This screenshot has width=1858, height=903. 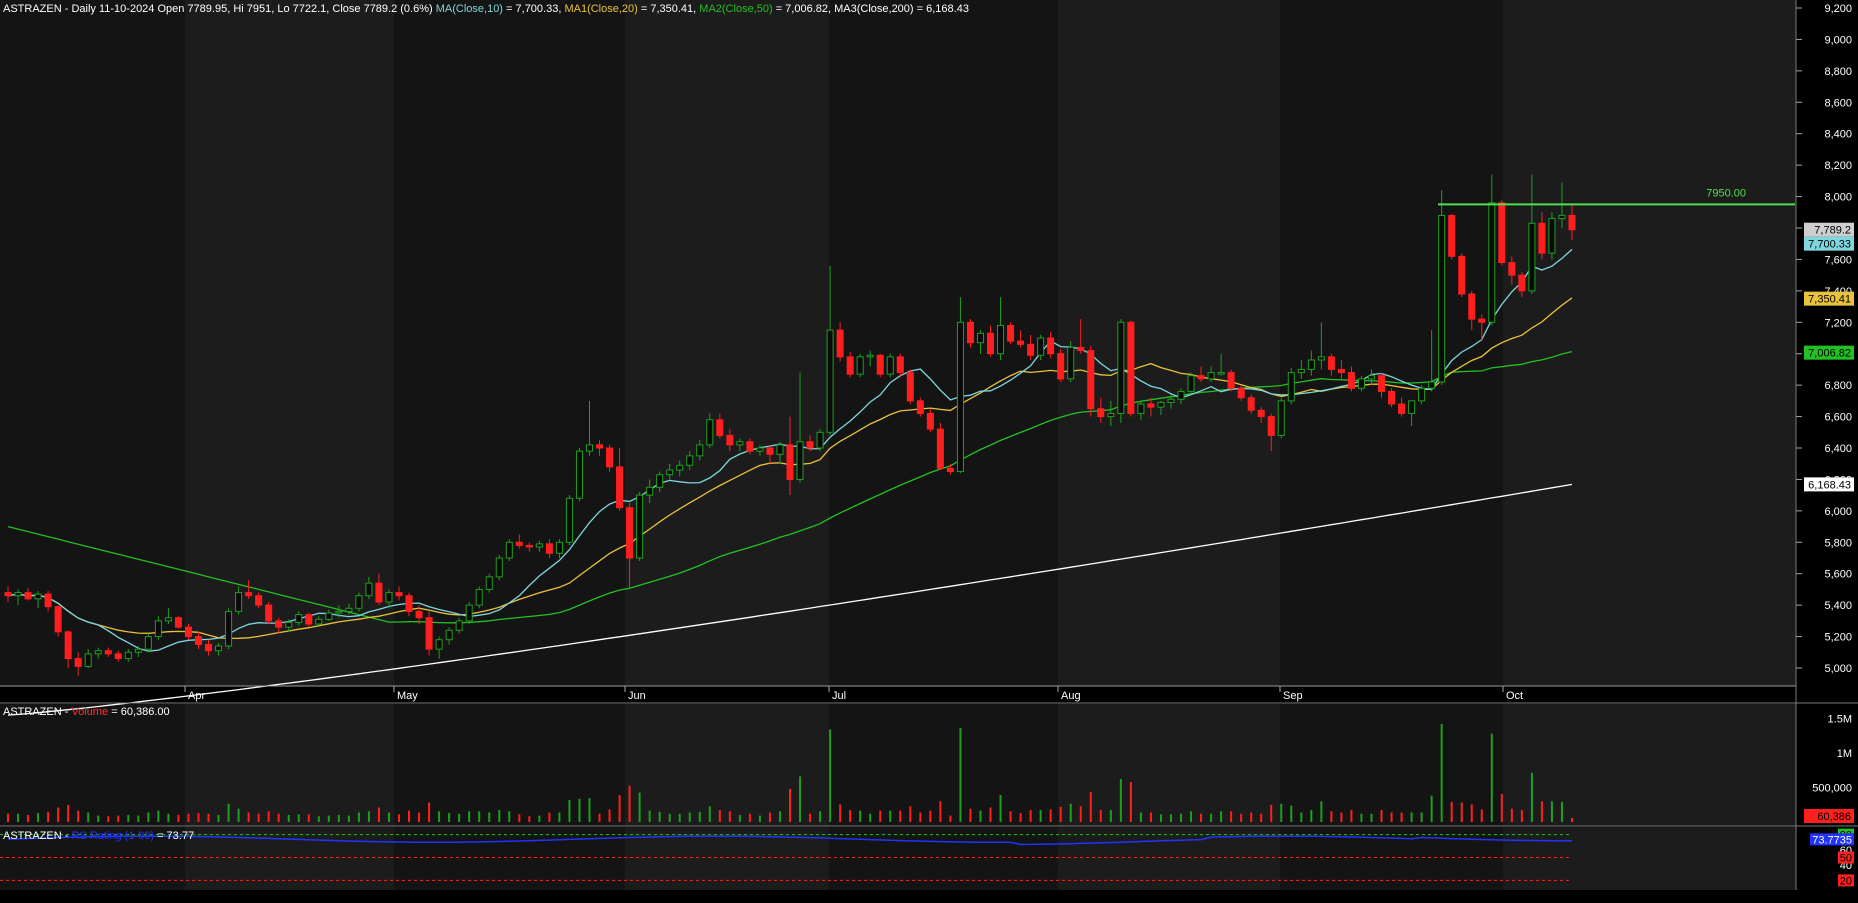 What do you see at coordinates (1846, 859) in the screenshot?
I see `rs-50-tag: 50` at bounding box center [1846, 859].